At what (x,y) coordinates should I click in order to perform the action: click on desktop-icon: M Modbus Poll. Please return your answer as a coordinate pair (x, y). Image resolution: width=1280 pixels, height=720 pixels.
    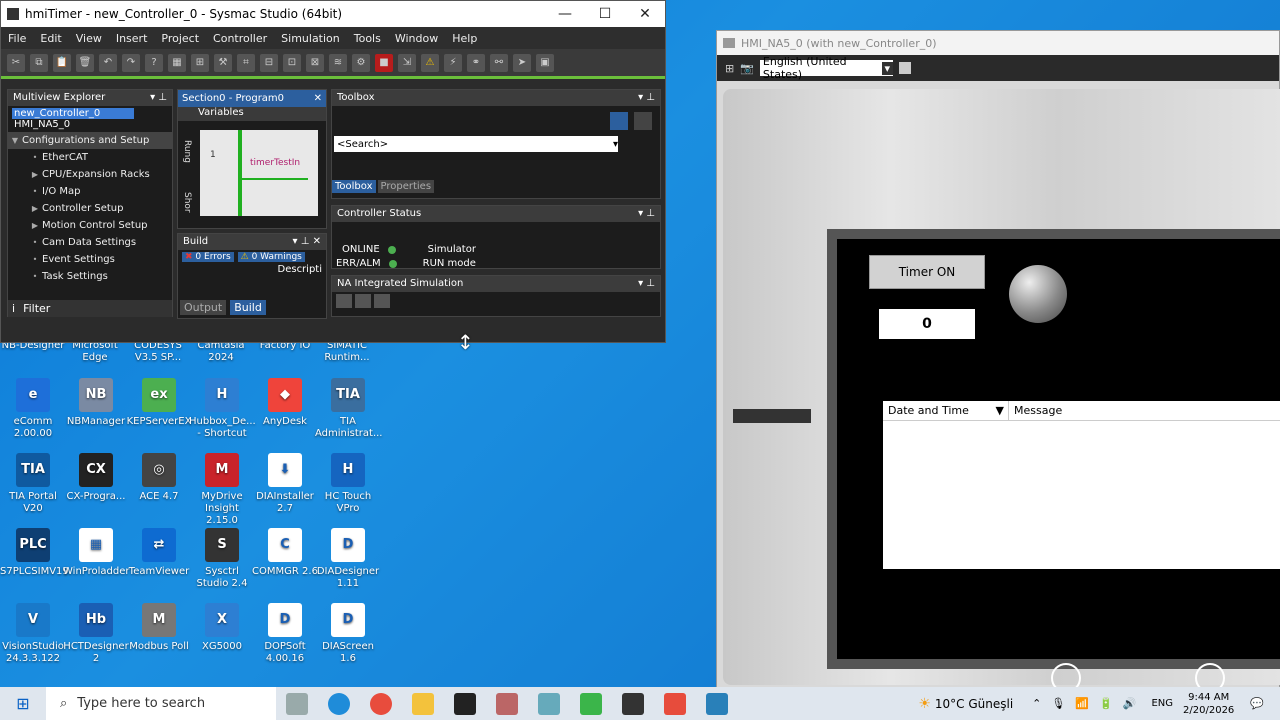
    Looking at the image, I should click on (159, 628).